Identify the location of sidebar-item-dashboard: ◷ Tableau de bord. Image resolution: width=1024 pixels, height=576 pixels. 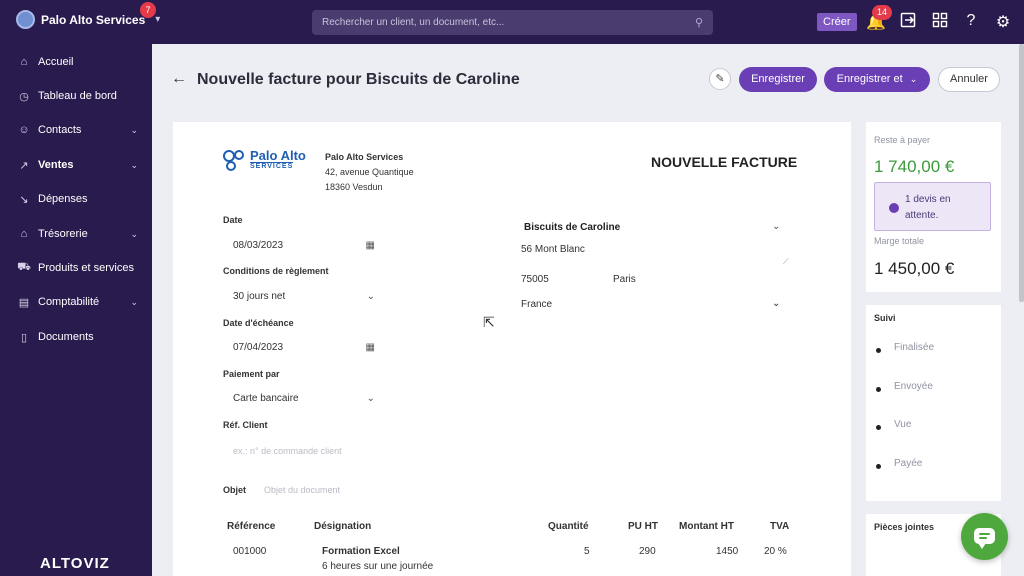
(76, 96).